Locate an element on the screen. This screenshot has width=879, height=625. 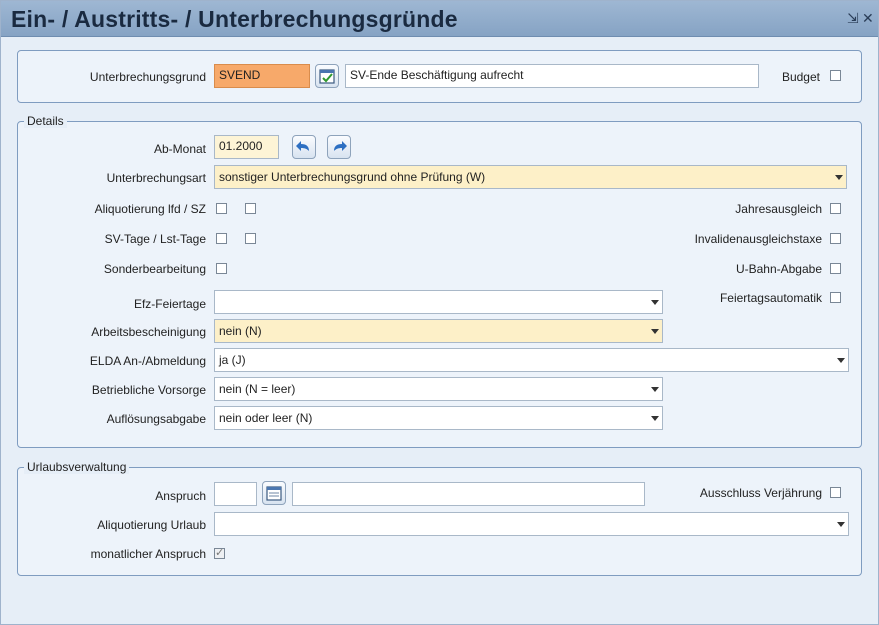
ab-monat-label: Ab-Monat is located at coordinates (179, 149).